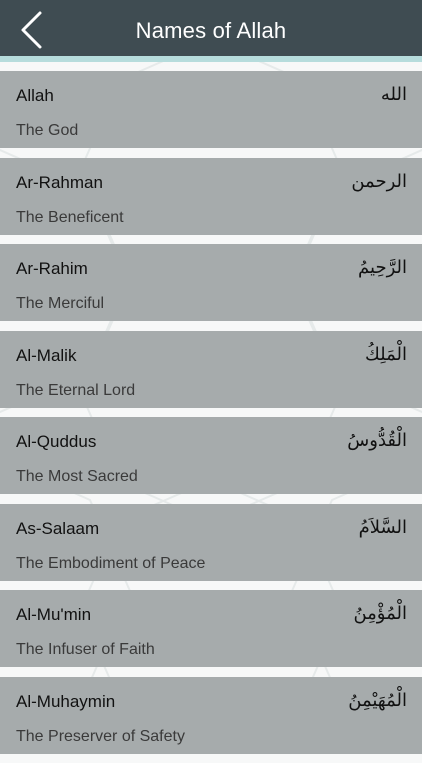 The height and width of the screenshot is (763, 422). What do you see at coordinates (211, 59) in the screenshot?
I see `nav-accent-bar` at bounding box center [211, 59].